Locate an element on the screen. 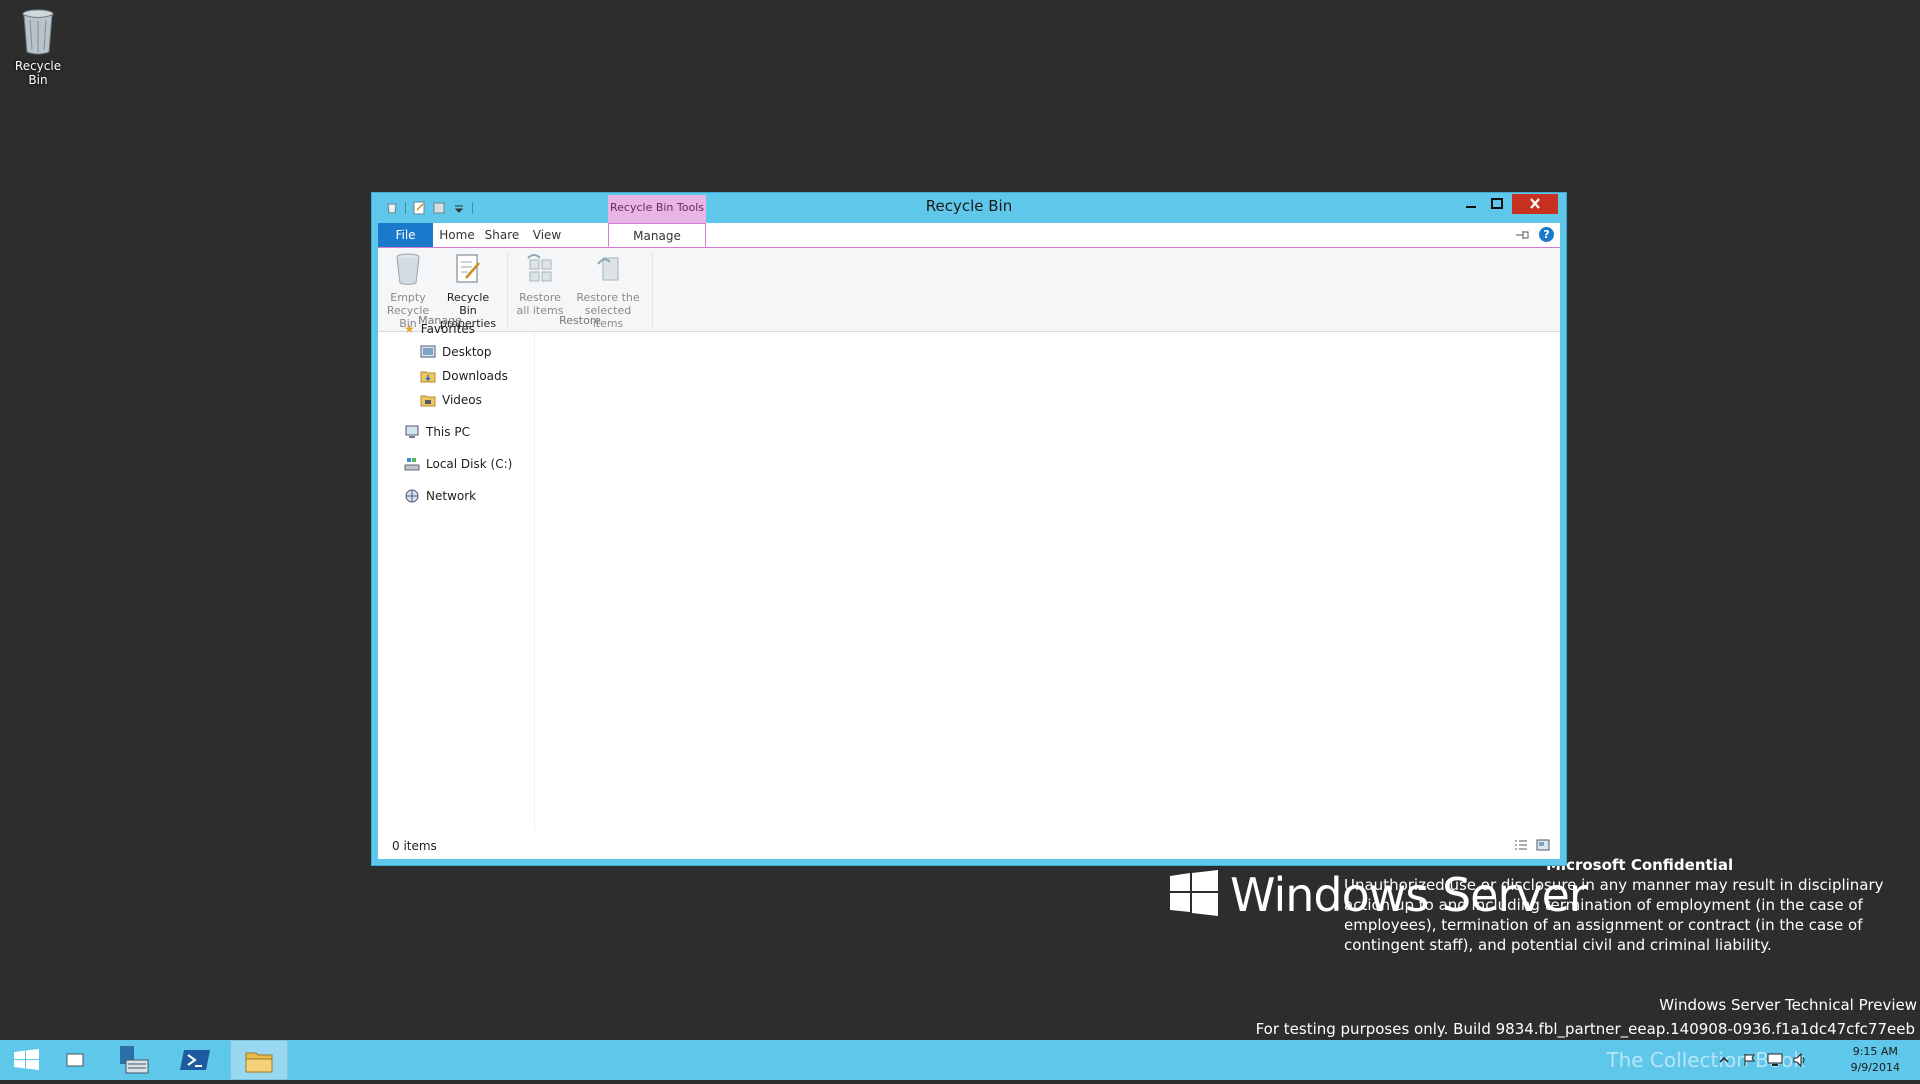  group-label-restore: Restore is located at coordinates (580, 320).